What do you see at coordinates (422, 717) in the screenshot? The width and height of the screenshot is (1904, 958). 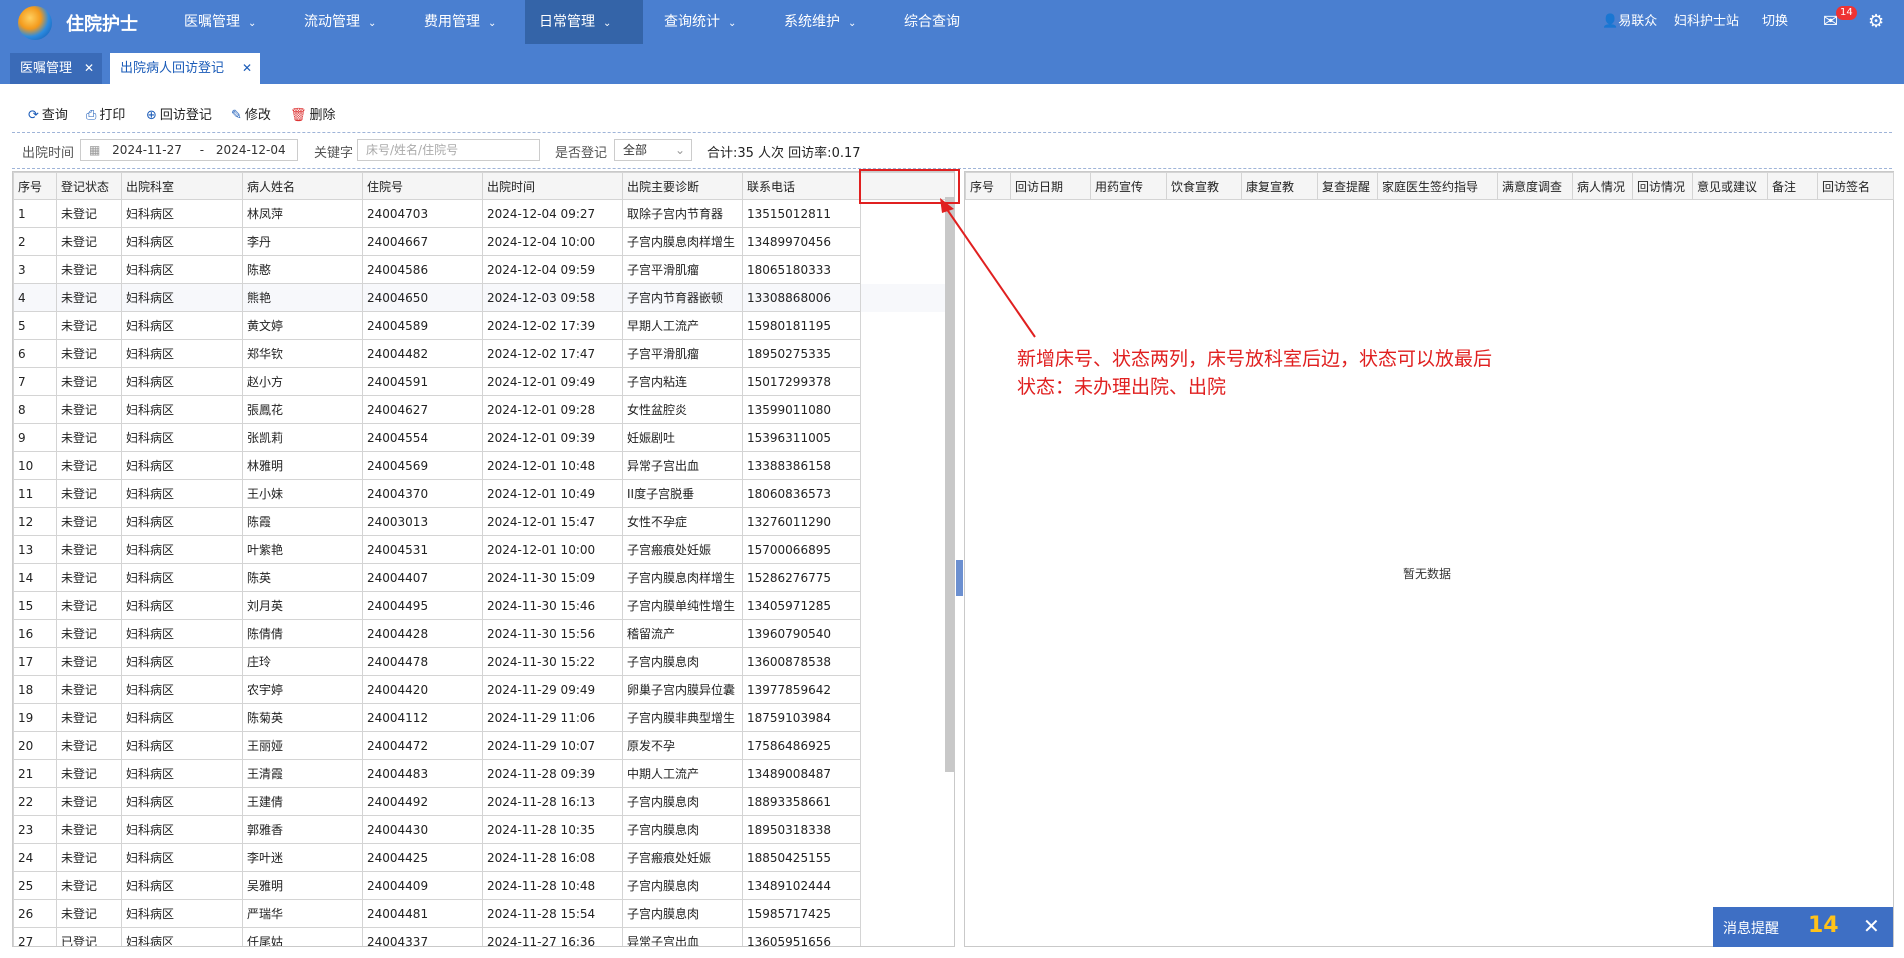 I see `table-cell: 24004112` at bounding box center [422, 717].